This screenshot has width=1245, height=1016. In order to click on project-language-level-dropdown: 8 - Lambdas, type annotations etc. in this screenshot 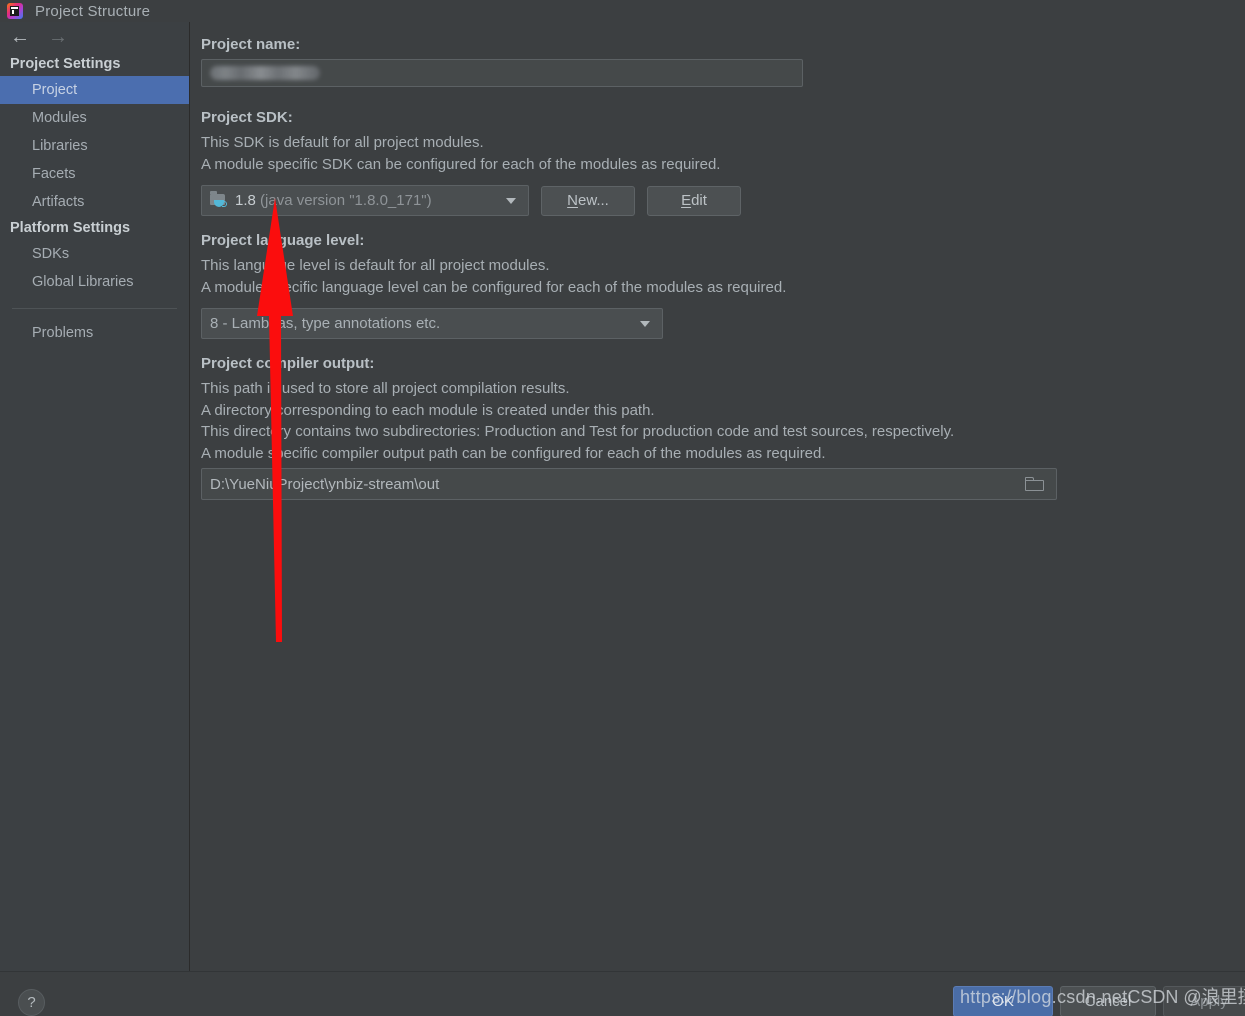, I will do `click(432, 323)`.